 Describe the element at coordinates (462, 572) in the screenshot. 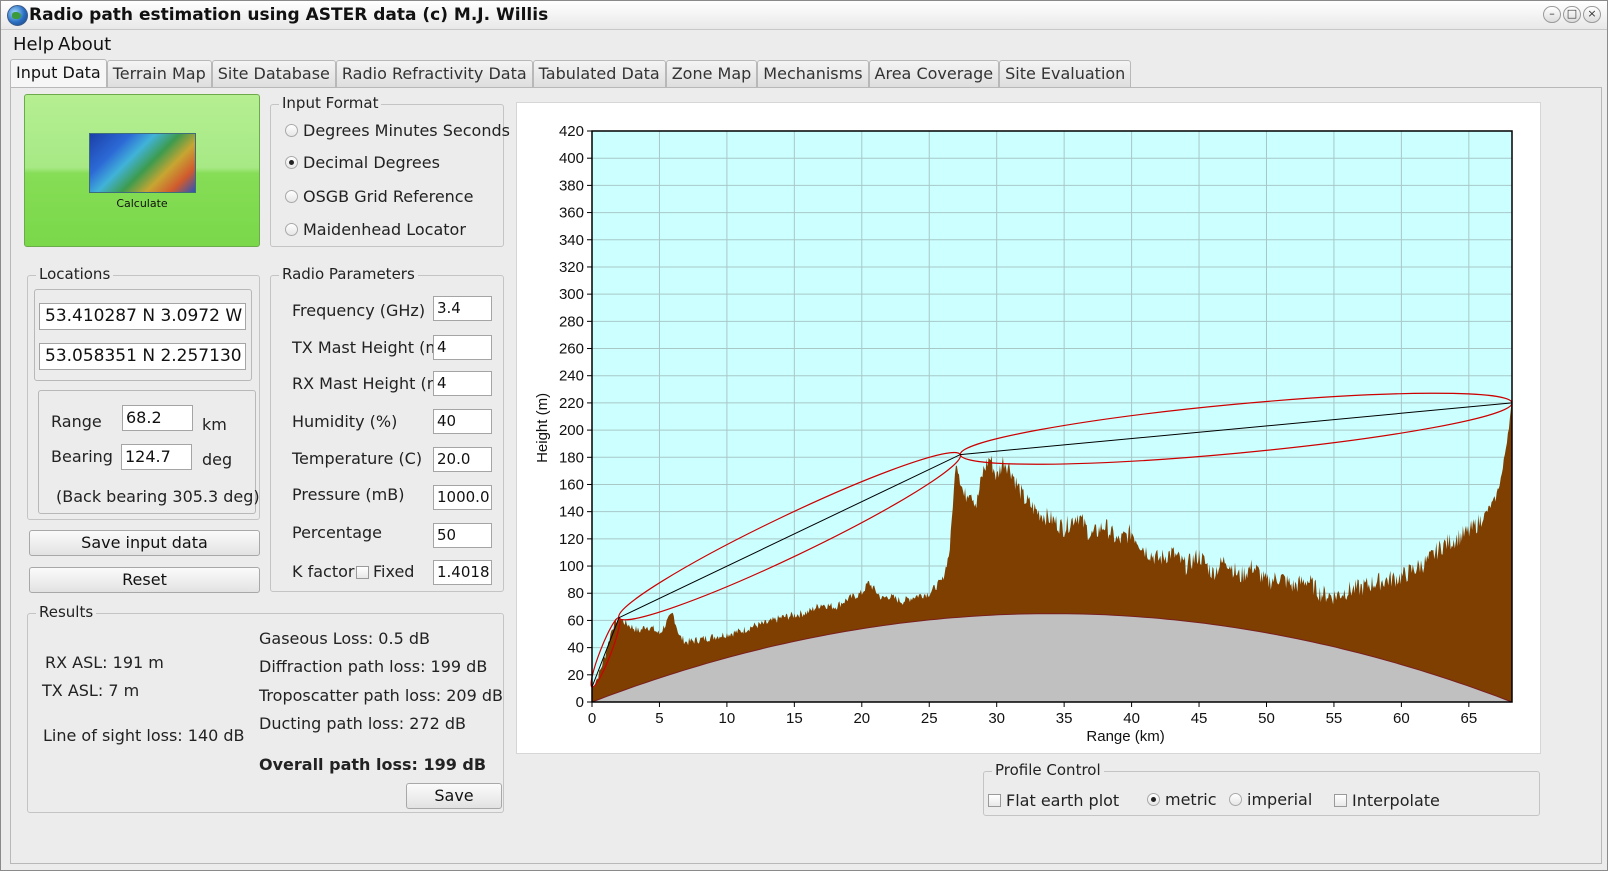

I see `kfactor-field: 1.4018` at that location.